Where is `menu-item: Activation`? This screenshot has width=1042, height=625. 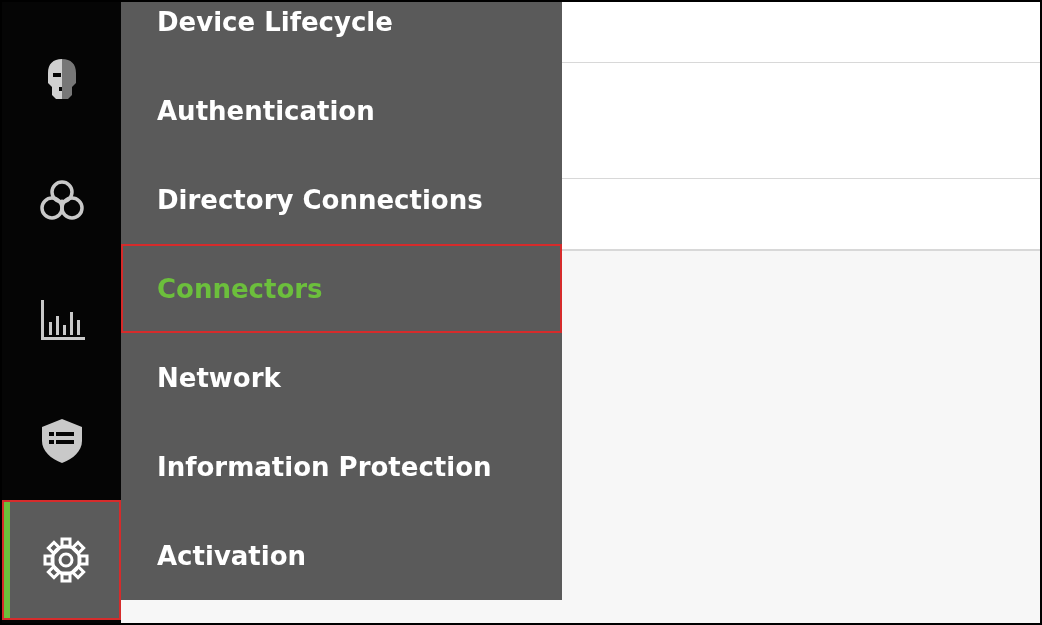 menu-item: Activation is located at coordinates (341, 555).